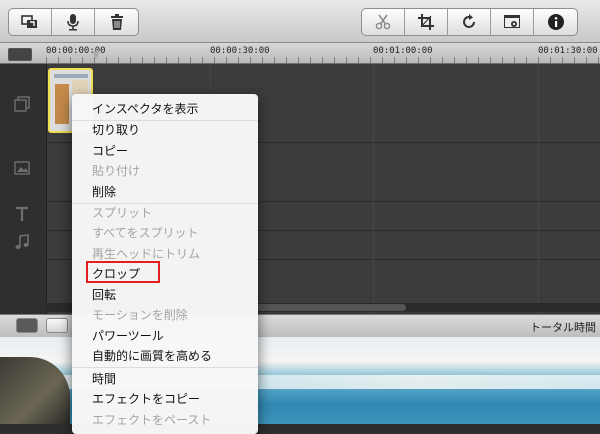 This screenshot has width=600, height=434. I want to click on timecode-label: 00:00:30:00, so click(240, 51).